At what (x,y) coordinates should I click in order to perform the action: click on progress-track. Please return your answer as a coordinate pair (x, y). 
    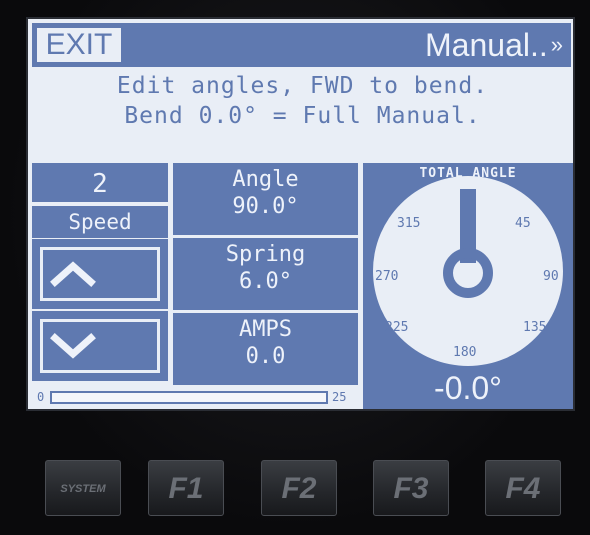
    Looking at the image, I should click on (189, 397).